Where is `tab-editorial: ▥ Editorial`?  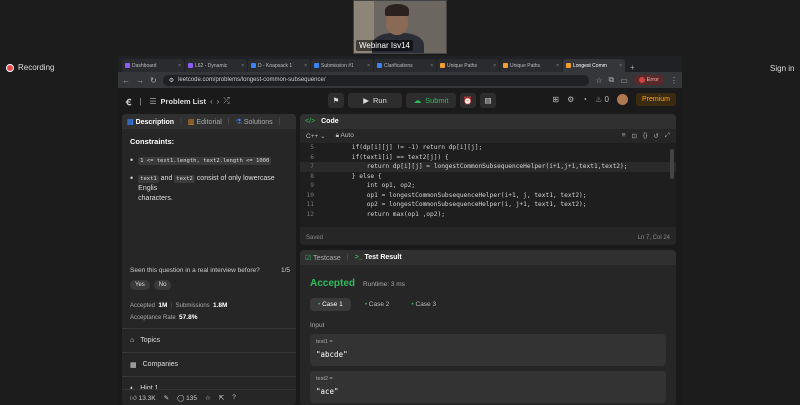
tab-editorial: ▥ Editorial is located at coordinates (205, 122).